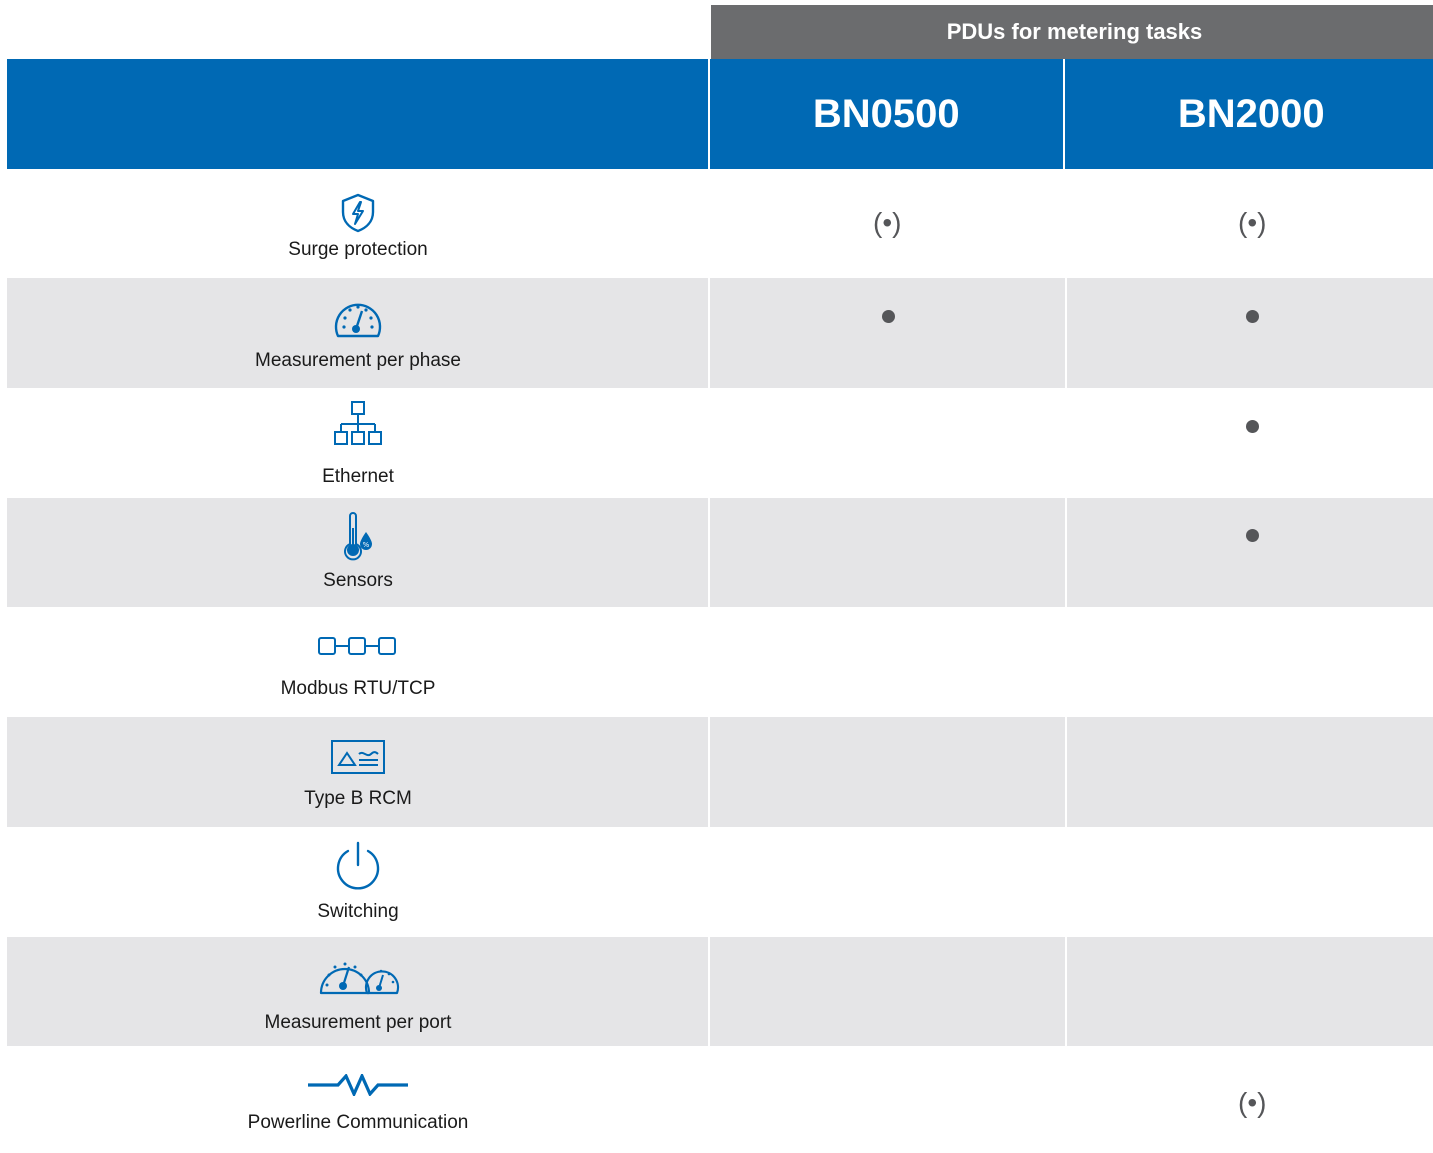 Image resolution: width=1433 pixels, height=1153 pixels. What do you see at coordinates (358, 580) in the screenshot?
I see `feature-label: Sensors` at bounding box center [358, 580].